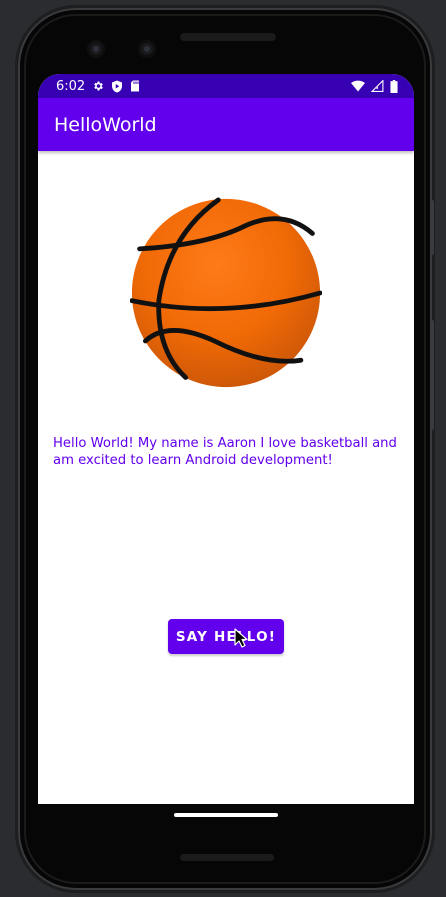 This screenshot has width=446, height=897. I want to click on status-bar: 6:02, so click(226, 86).